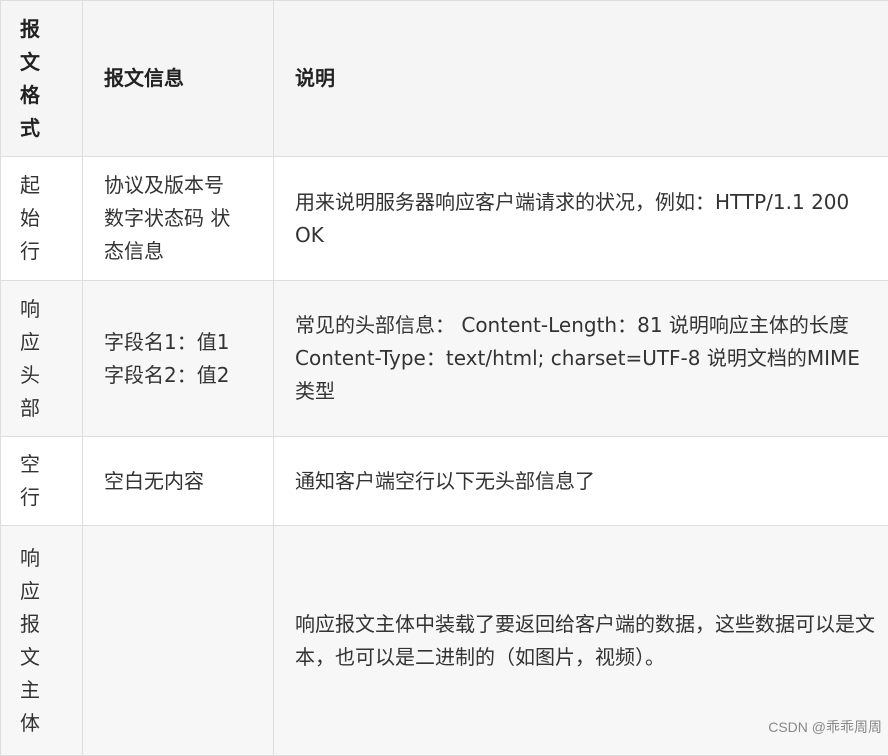 The width and height of the screenshot is (888, 756). I want to click on row-info: 空白无内容, so click(178, 481).